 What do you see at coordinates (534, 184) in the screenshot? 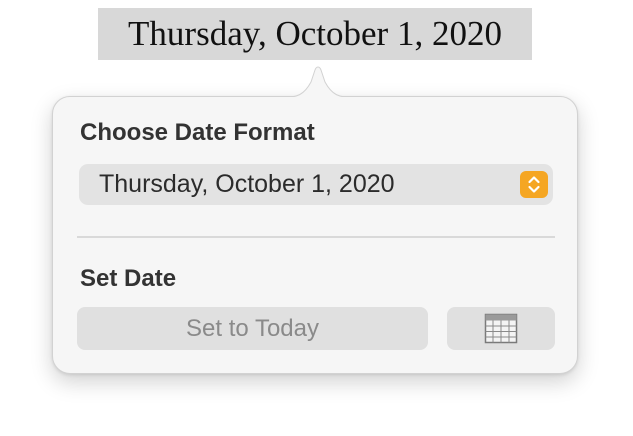
I see `chevron-up-down-icon` at bounding box center [534, 184].